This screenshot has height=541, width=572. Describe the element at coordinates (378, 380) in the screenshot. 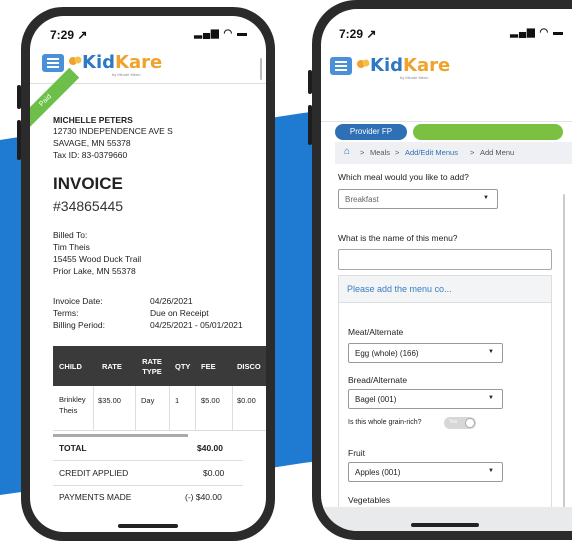

I see `bread-alternate-label: Bread/Alternate` at that location.